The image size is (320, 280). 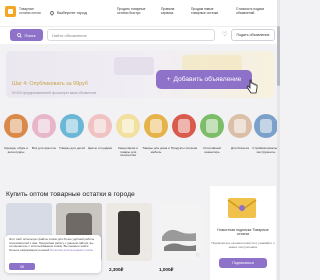 What do you see at coordinates (266, 150) in the screenshot?
I see `category-label: Стройматериалы и инструменты` at bounding box center [266, 150].